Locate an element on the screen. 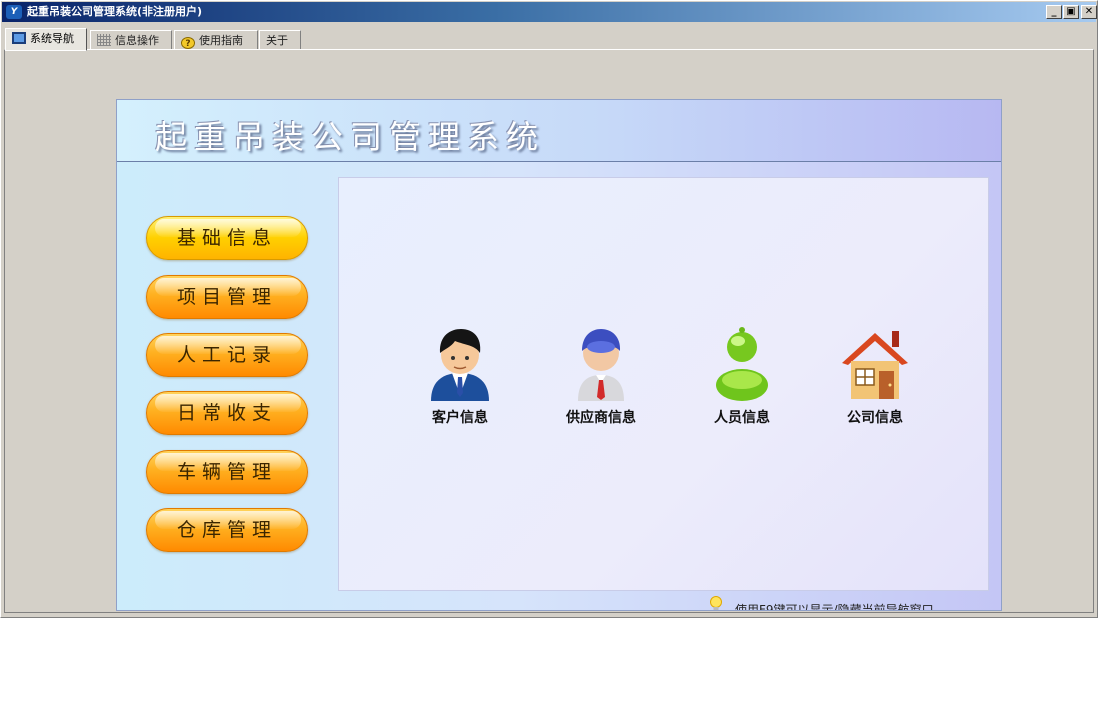 Image resolution: width=1098 pixels, height=714 pixels. shortcut-staff-info: 人员信息 is located at coordinates (742, 376).